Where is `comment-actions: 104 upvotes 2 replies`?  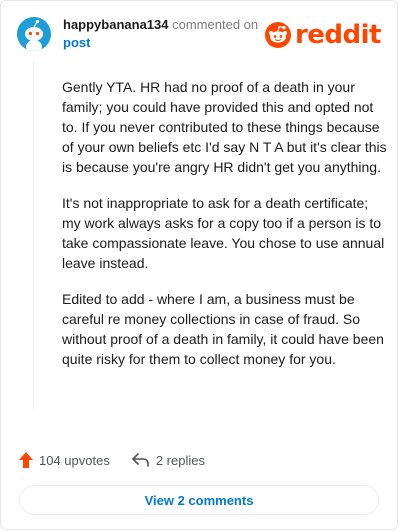
comment-actions: 104 upvotes 2 replies is located at coordinates (199, 460).